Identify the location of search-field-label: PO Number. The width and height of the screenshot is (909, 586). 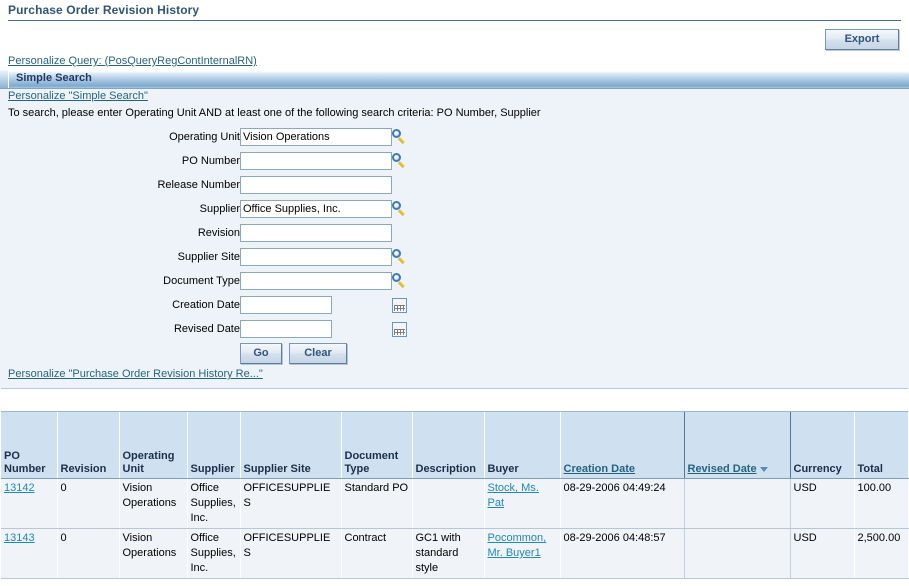
(210, 161).